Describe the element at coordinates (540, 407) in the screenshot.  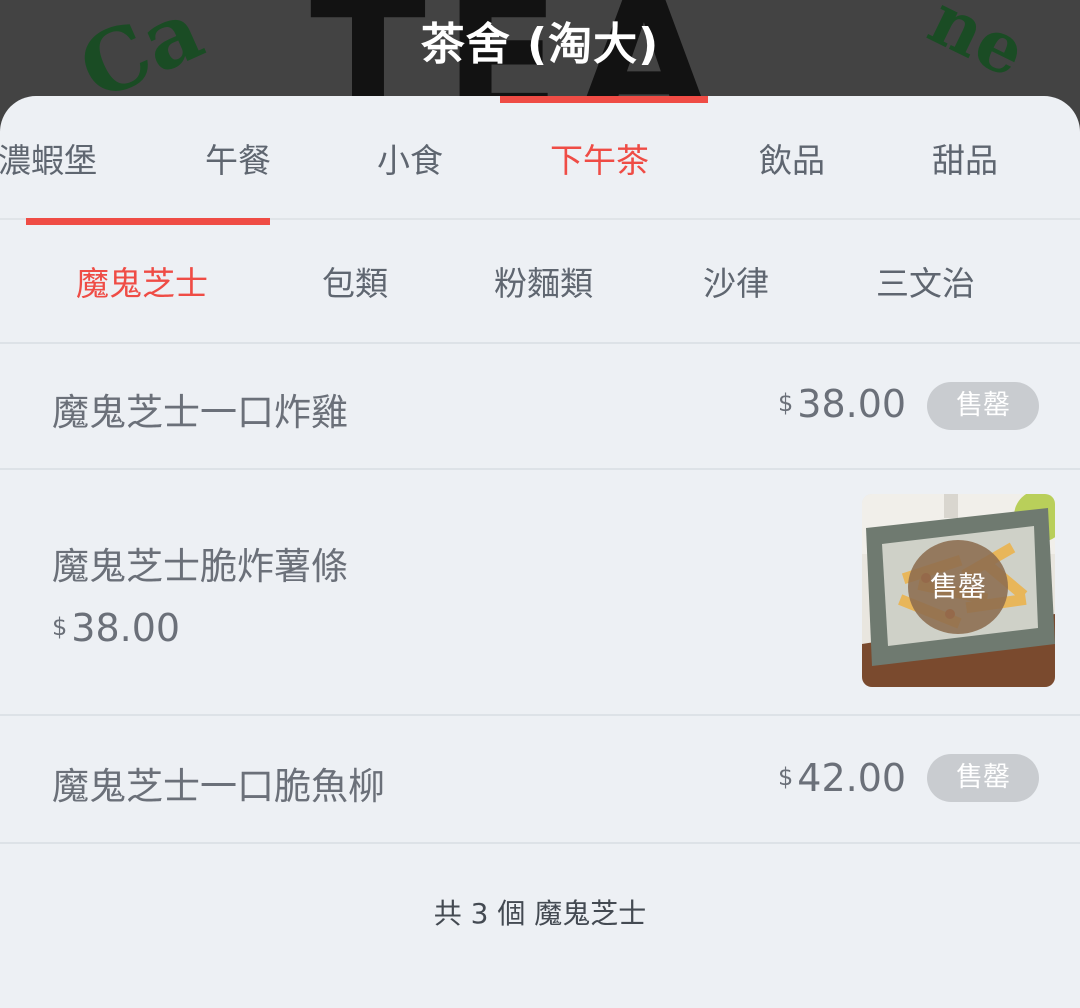
I see `menu-item-row: 魔鬼芝士一口炸雞 $38.00 售罄` at that location.